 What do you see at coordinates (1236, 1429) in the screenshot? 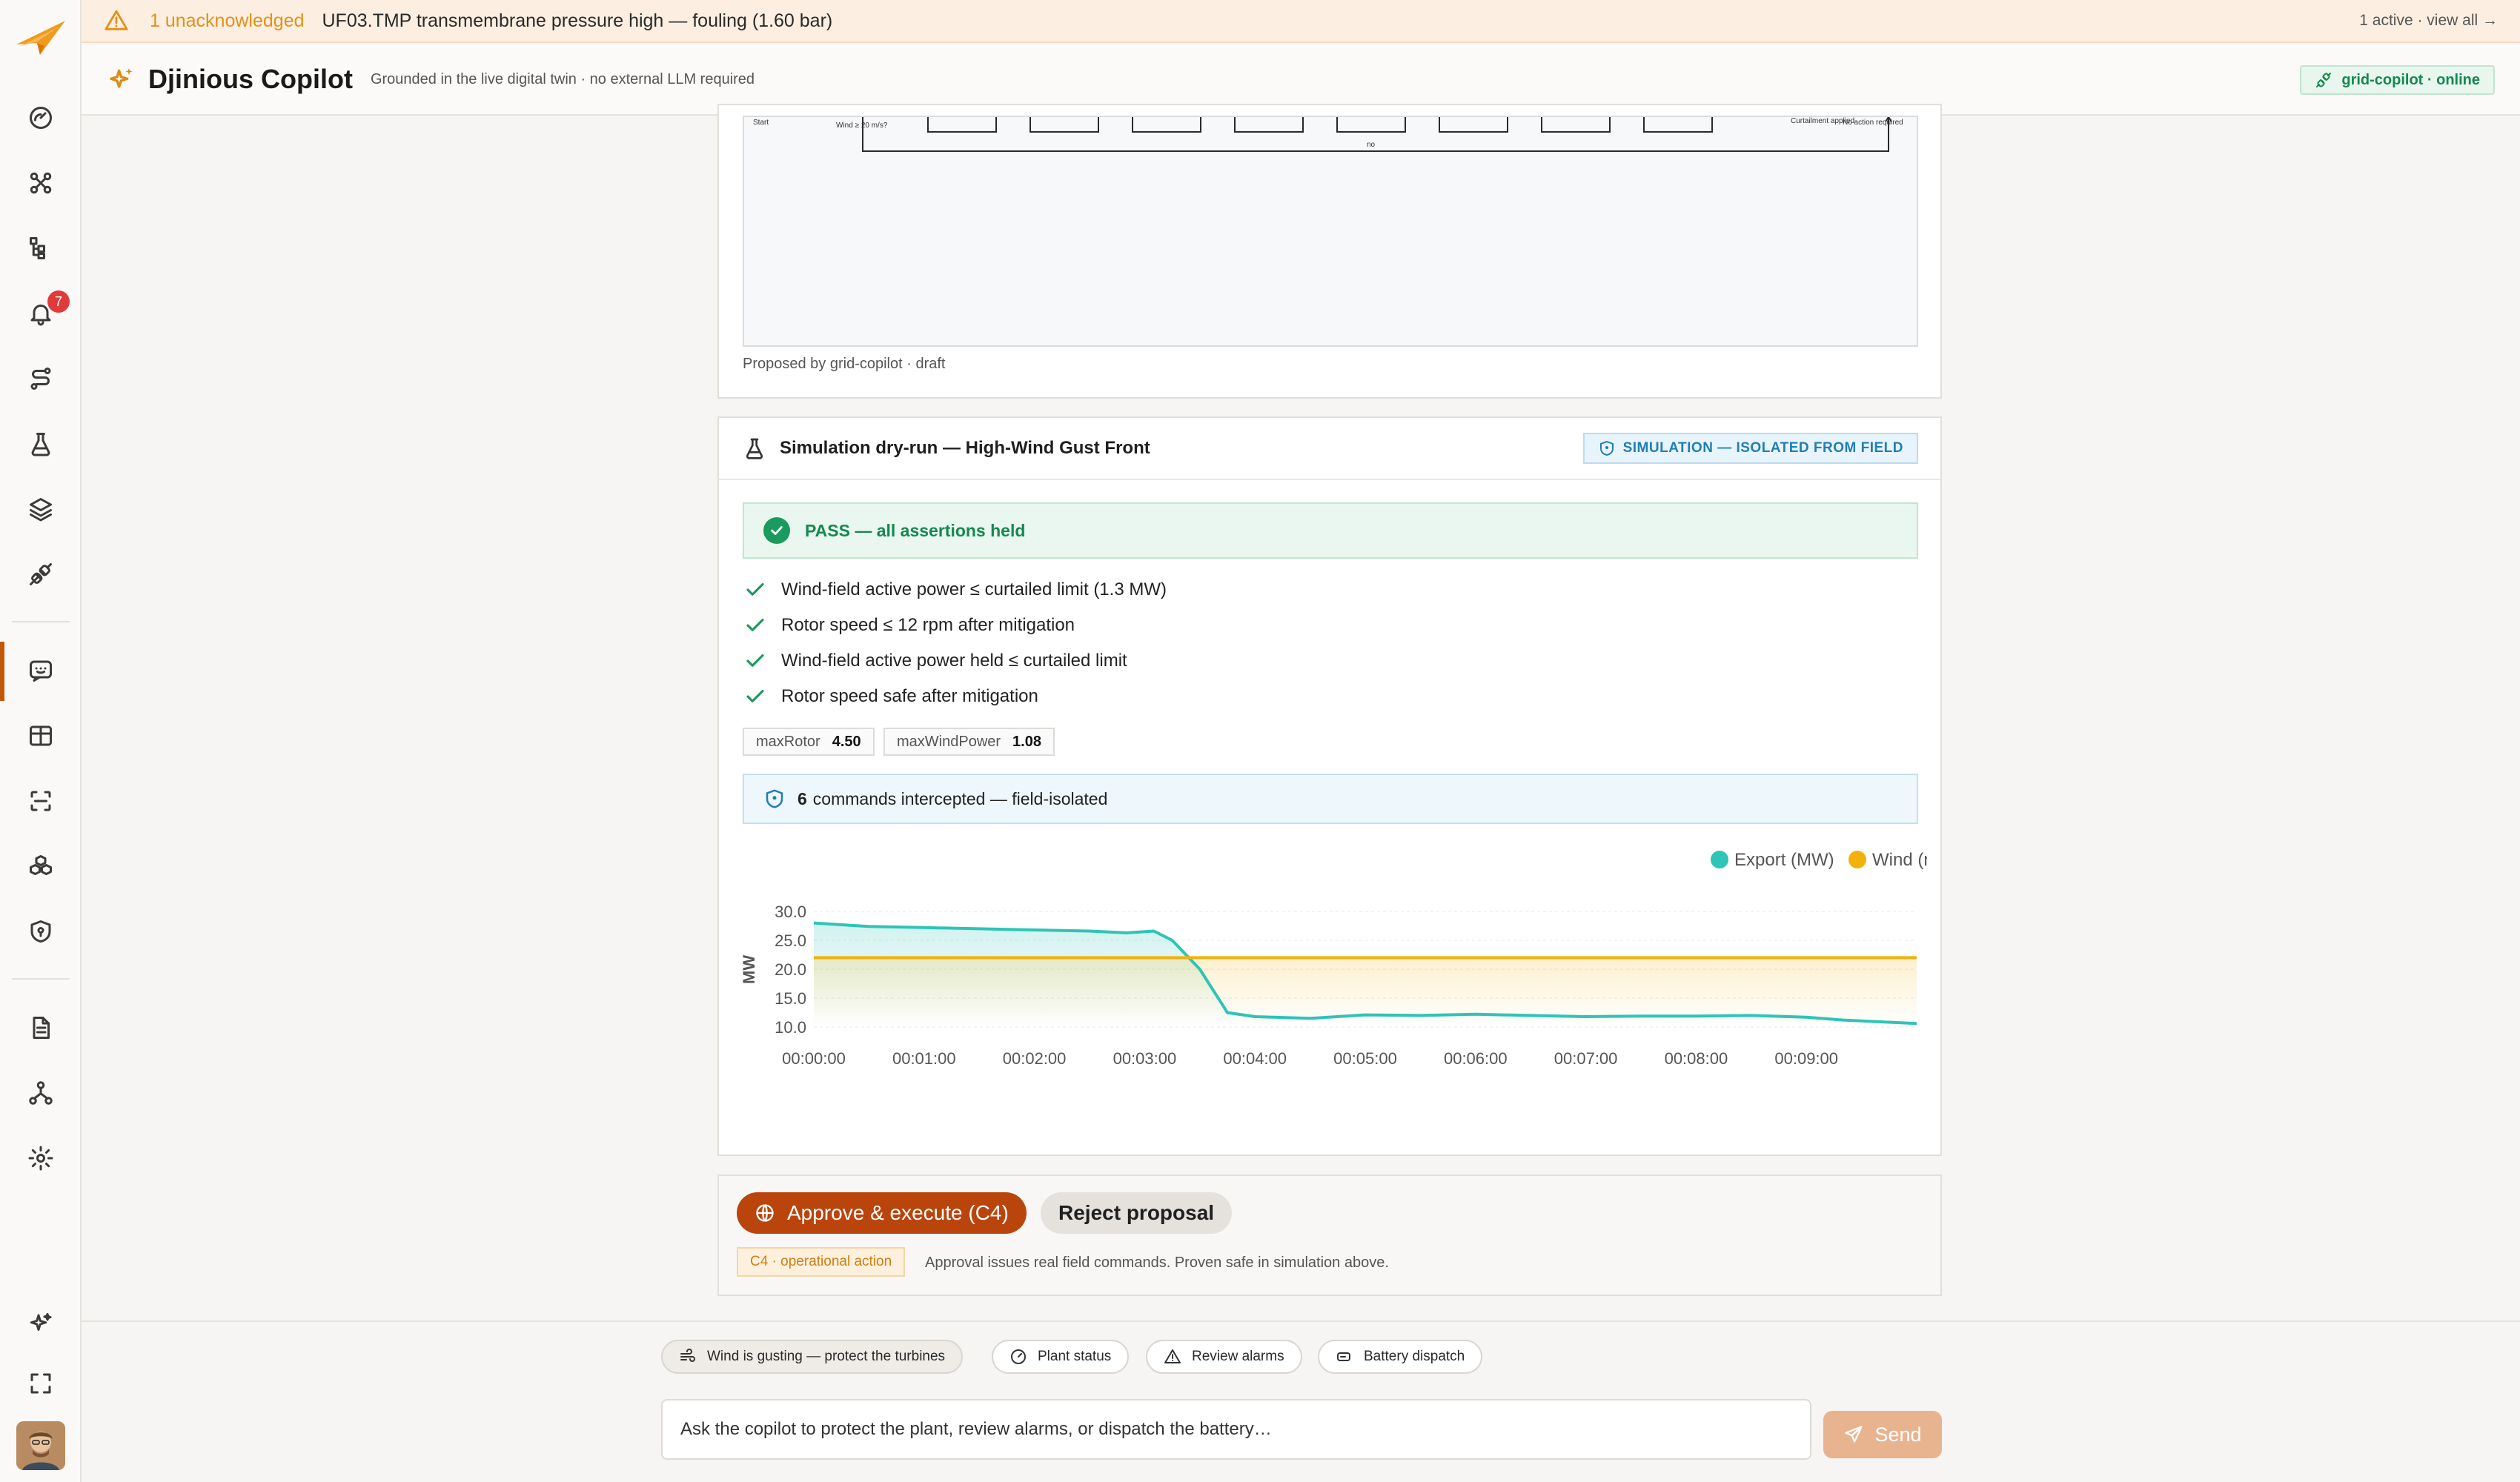
I see `copilot-chat-input` at bounding box center [1236, 1429].